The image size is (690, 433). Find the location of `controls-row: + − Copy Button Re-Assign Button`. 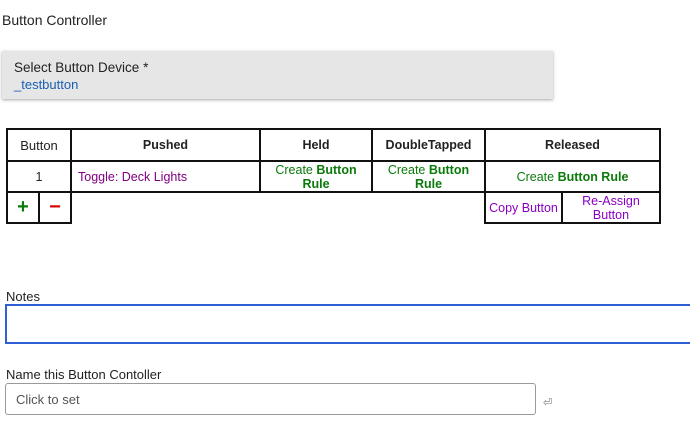

controls-row: + − Copy Button Re-Assign Button is located at coordinates (333, 207).